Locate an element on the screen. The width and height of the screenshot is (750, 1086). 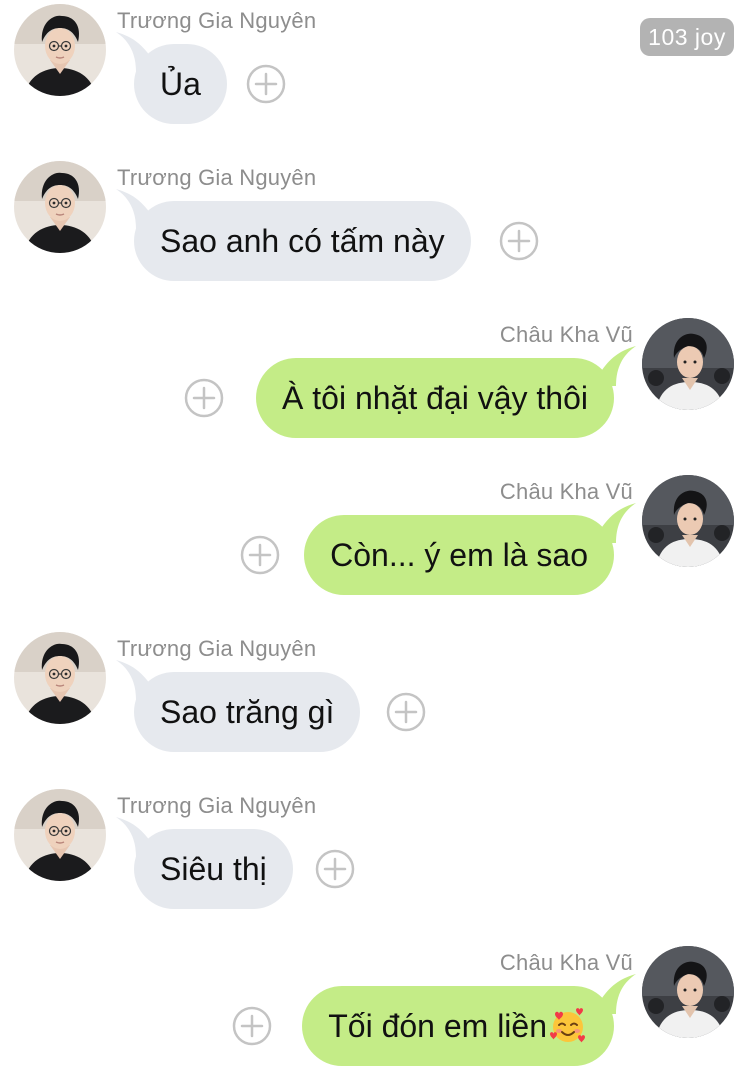
message-bubble-container: À tôi nhặt đại vậy thôi is located at coordinates (446, 392).